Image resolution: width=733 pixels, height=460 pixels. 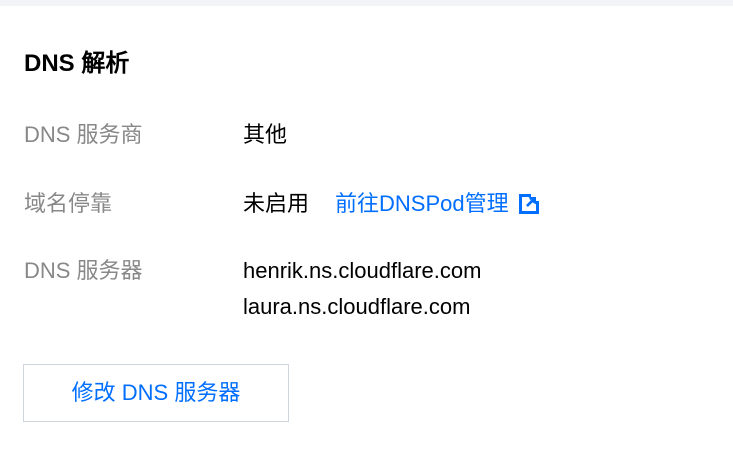 I want to click on dns-servers-label: DNS 服务器, so click(x=83, y=270).